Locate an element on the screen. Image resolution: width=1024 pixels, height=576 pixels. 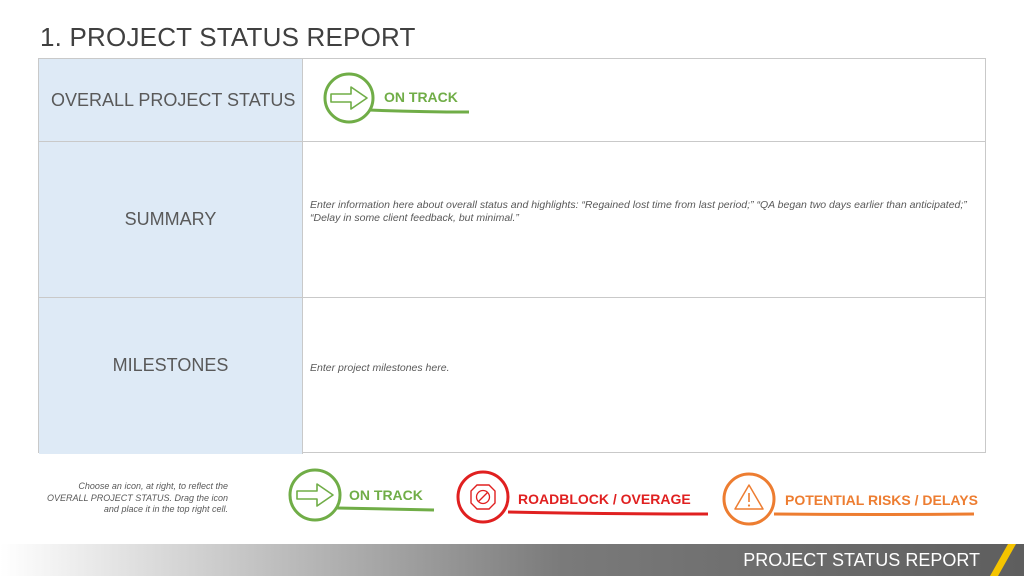
current-status-badge: ON TRACK is located at coordinates (398, 99).